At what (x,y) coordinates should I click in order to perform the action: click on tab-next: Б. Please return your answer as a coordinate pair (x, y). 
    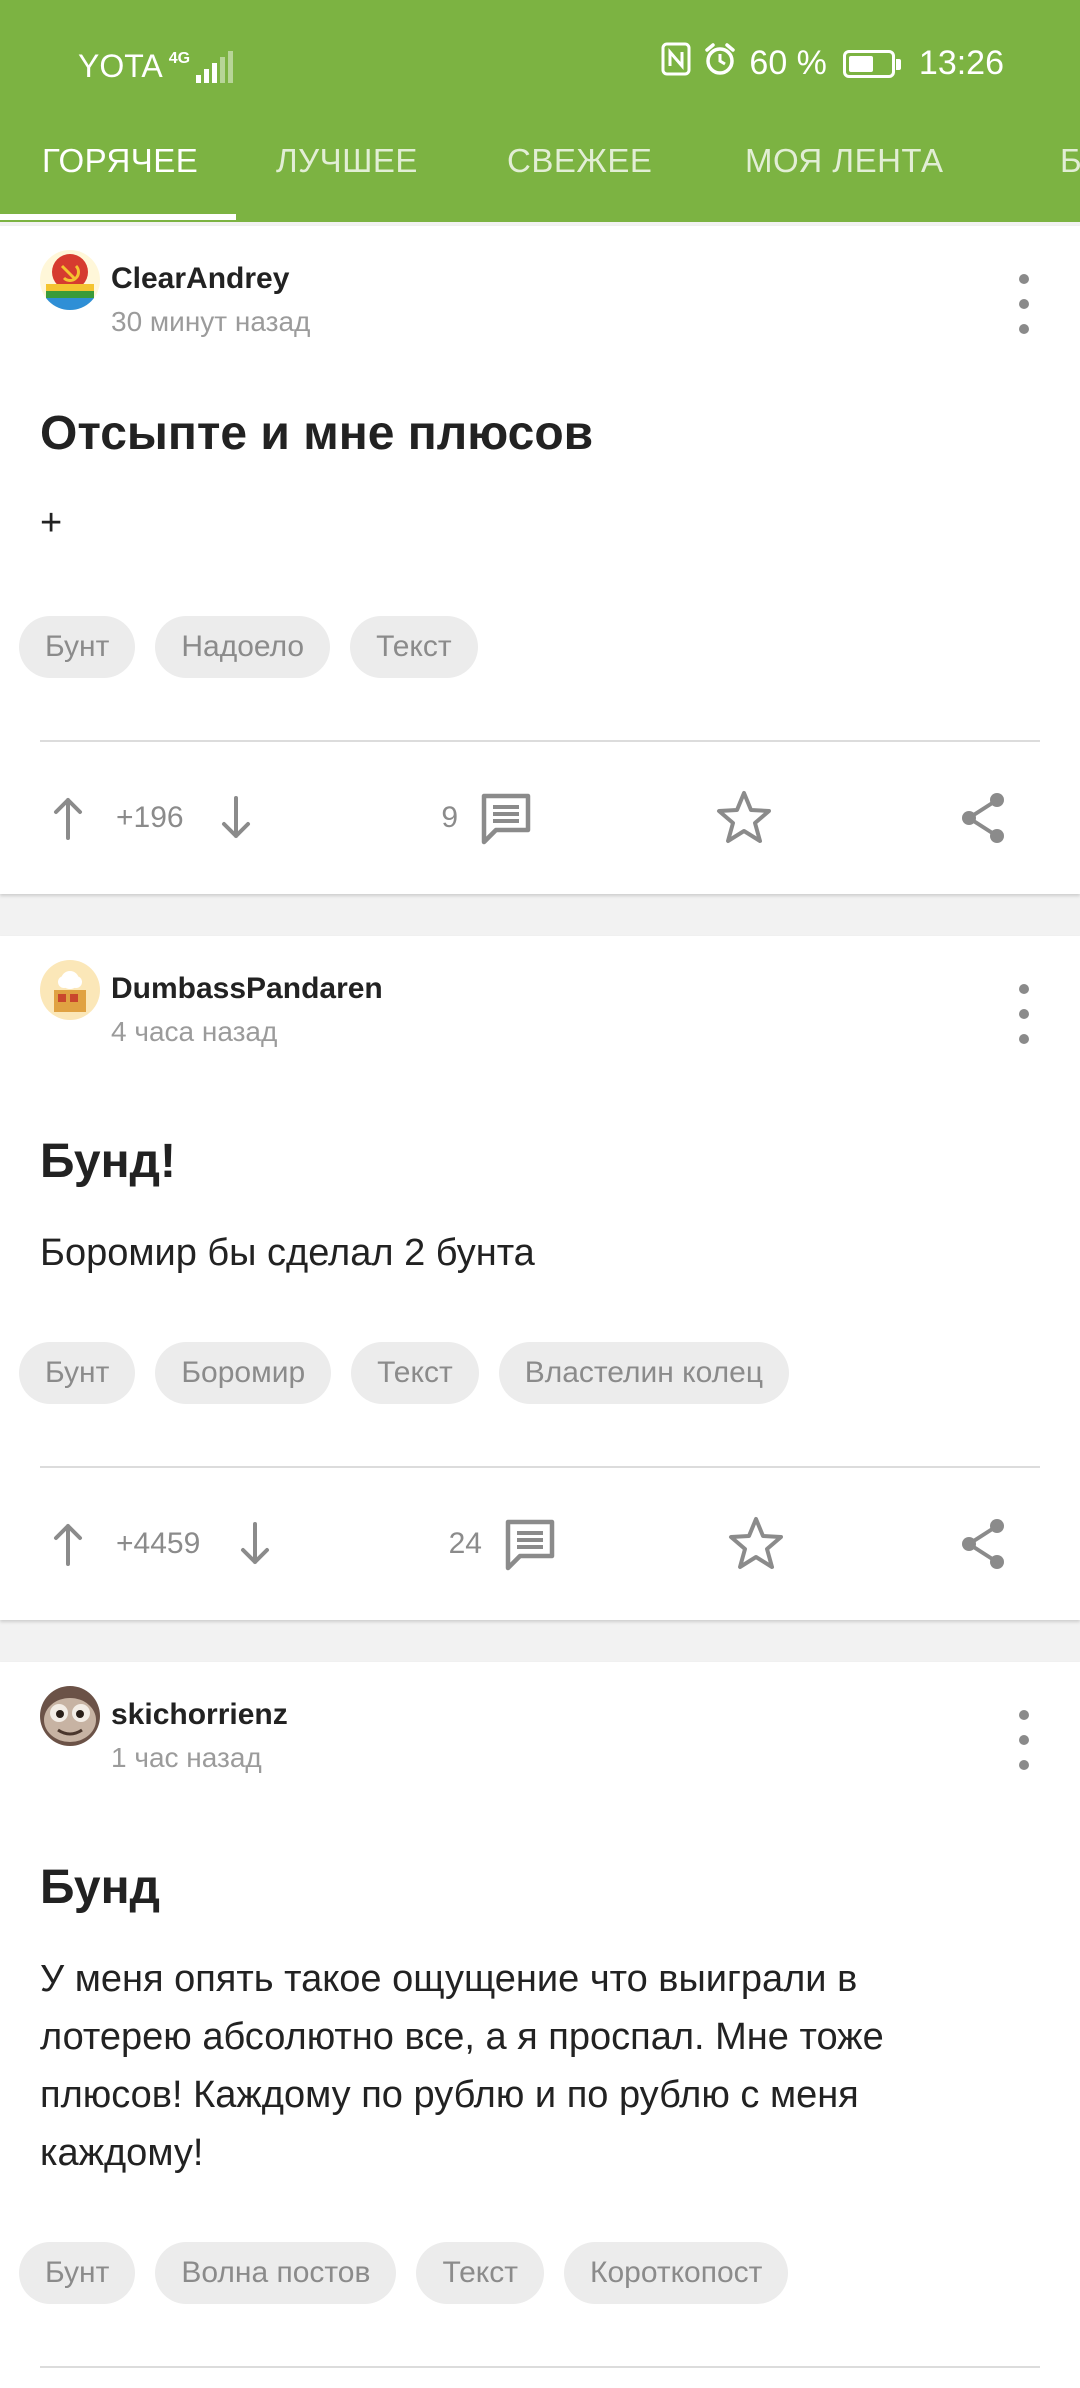
    Looking at the image, I should click on (1070, 161).